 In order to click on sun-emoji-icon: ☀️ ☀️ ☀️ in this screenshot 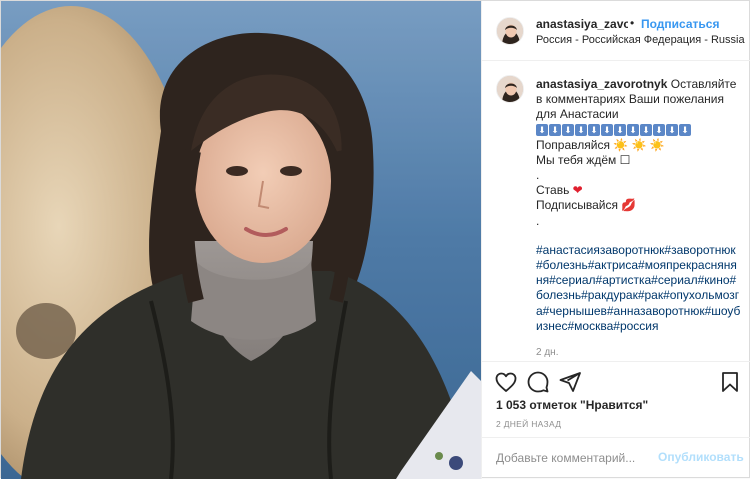, I will do `click(639, 144)`.